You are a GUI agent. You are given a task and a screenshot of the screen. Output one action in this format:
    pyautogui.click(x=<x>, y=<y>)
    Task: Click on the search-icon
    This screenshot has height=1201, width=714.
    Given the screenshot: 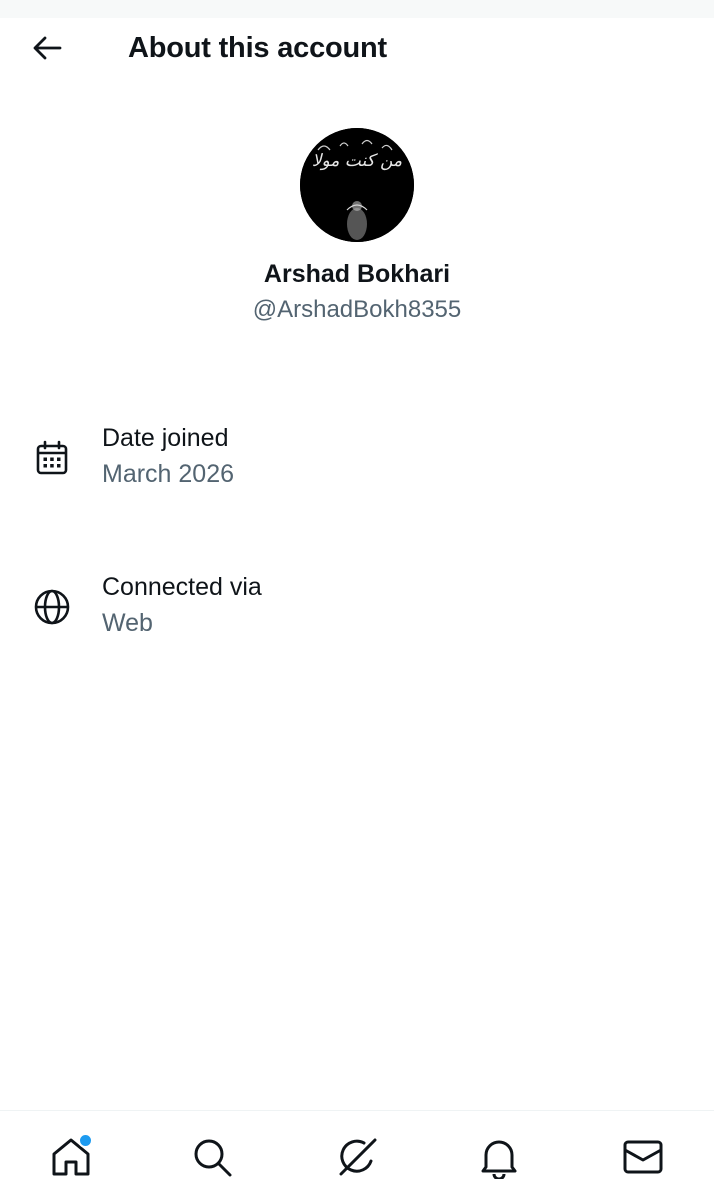 What is the action you would take?
    pyautogui.click(x=213, y=1158)
    